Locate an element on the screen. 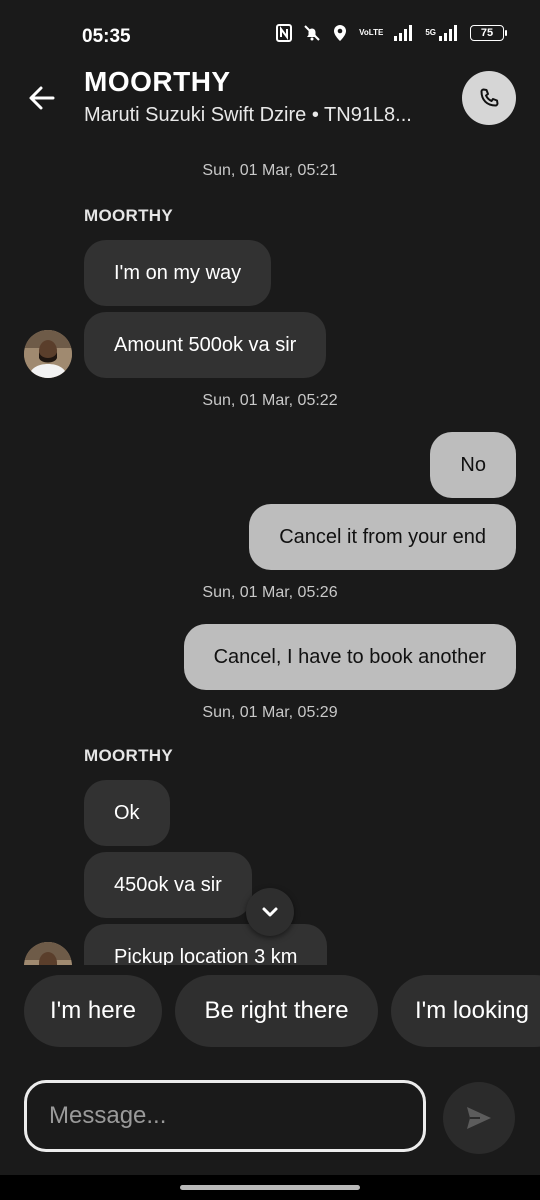 This screenshot has height=1200, width=540. arrow-left-icon is located at coordinates (42, 98).